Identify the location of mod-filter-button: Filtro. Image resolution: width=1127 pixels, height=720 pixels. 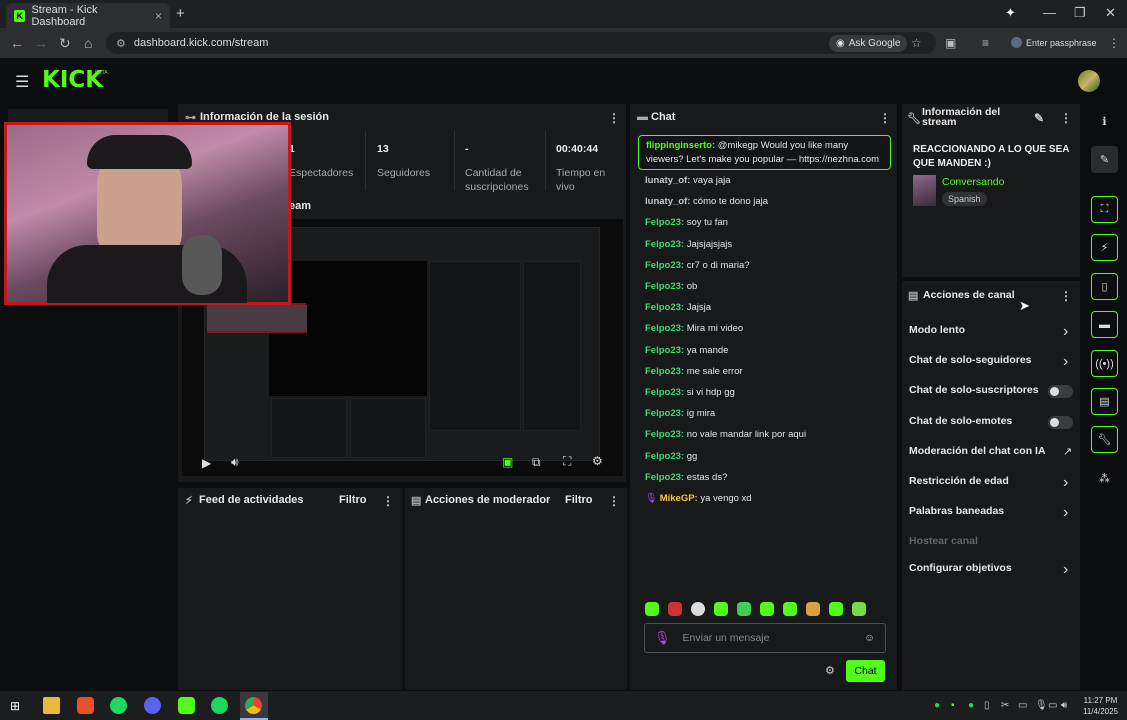
(579, 500).